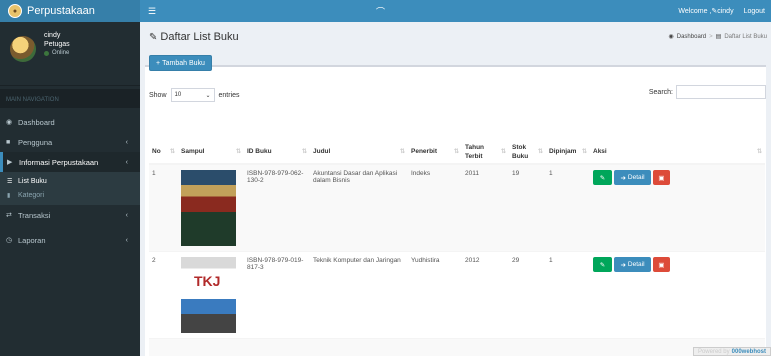 Image resolution: width=771 pixels, height=356 pixels. I want to click on avatar, so click(23, 49).